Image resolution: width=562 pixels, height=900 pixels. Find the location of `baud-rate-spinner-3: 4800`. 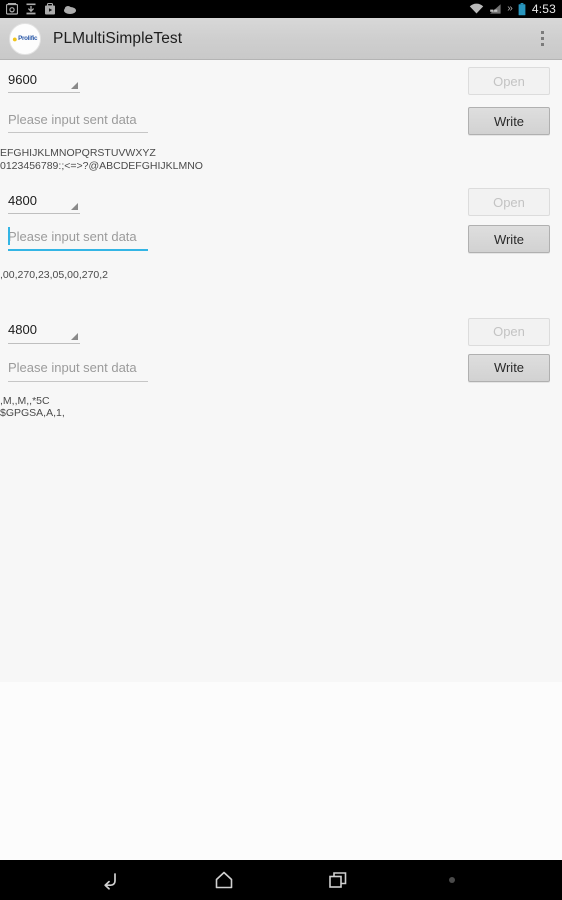

baud-rate-spinner-3: 4800 is located at coordinates (44, 331).